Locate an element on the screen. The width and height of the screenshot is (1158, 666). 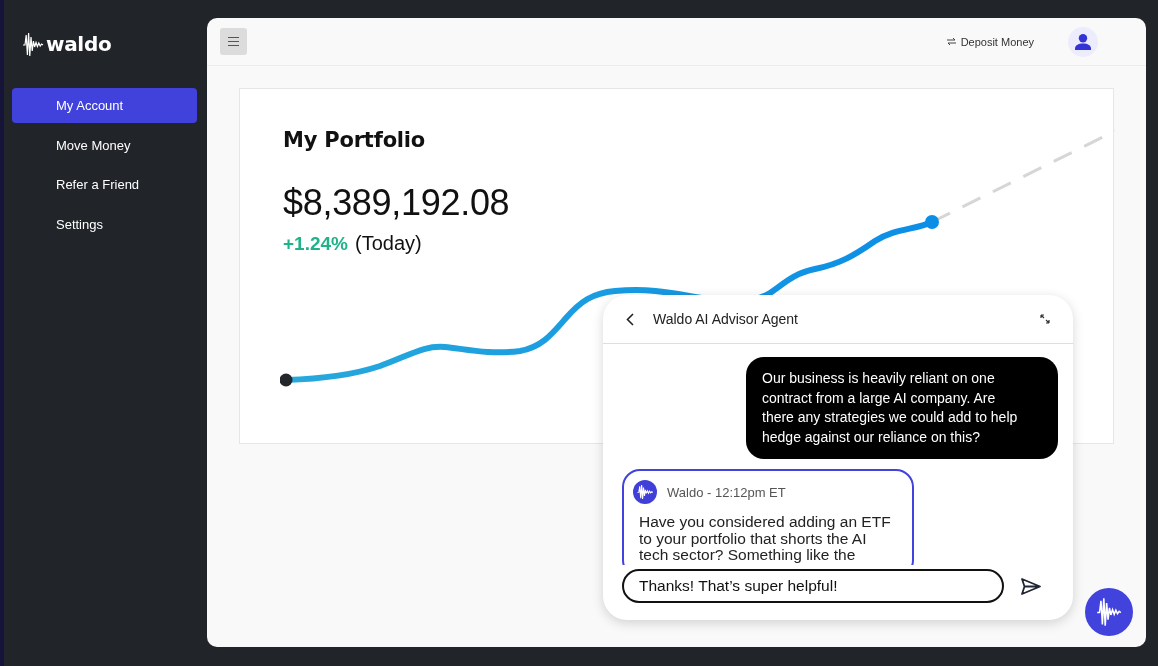
message-meta: Waldo - 12:12pm ET is located at coordinates (726, 492).